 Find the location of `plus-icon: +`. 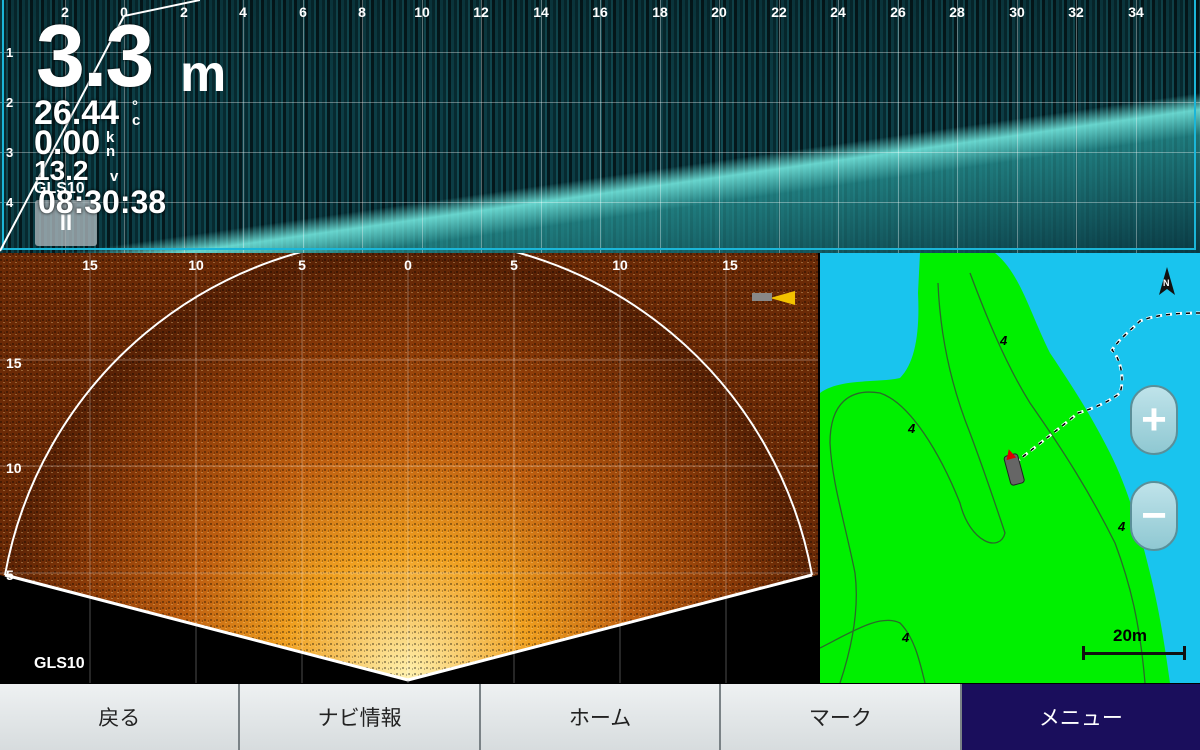

plus-icon: + is located at coordinates (1154, 419).